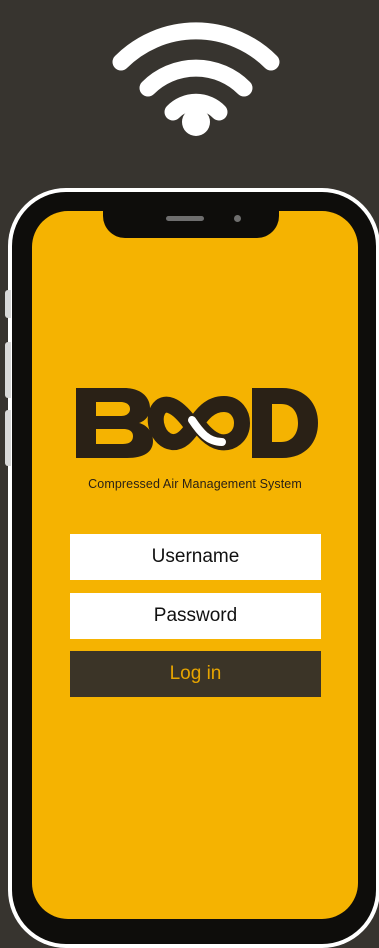  Describe the element at coordinates (8, 370) in the screenshot. I see `volume-up-button` at that location.